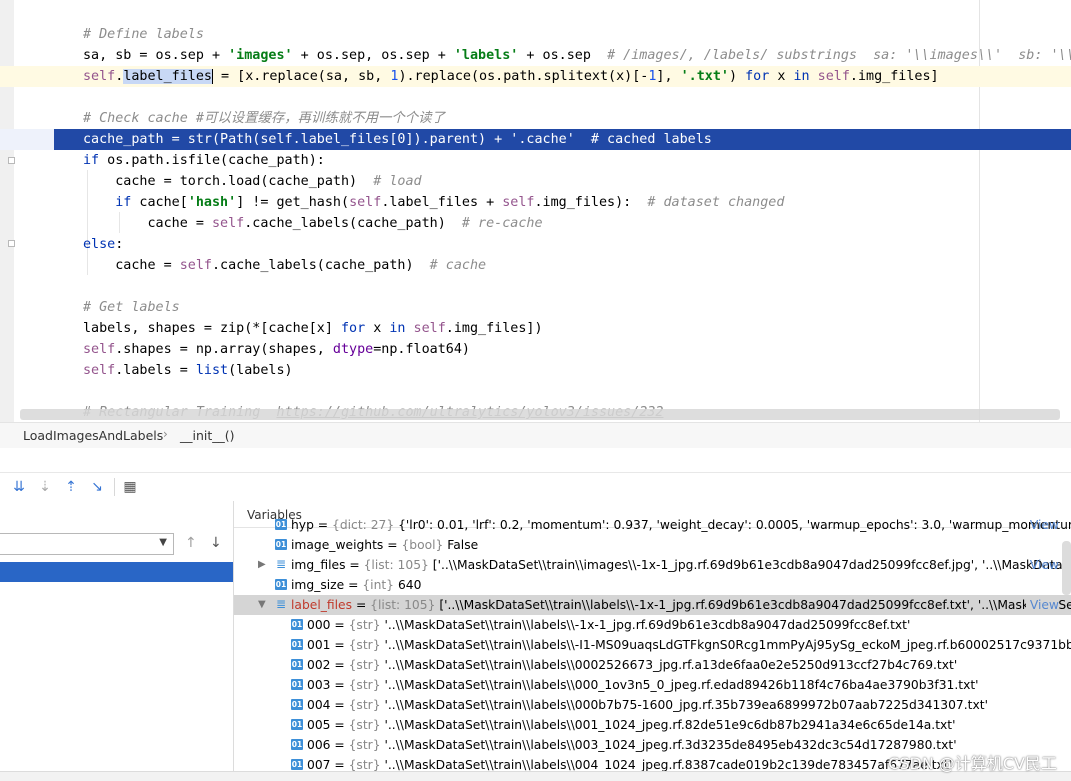 The height and width of the screenshot is (781, 1071). Describe the element at coordinates (535, 34) in the screenshot. I see `code-line: # Define labels` at that location.